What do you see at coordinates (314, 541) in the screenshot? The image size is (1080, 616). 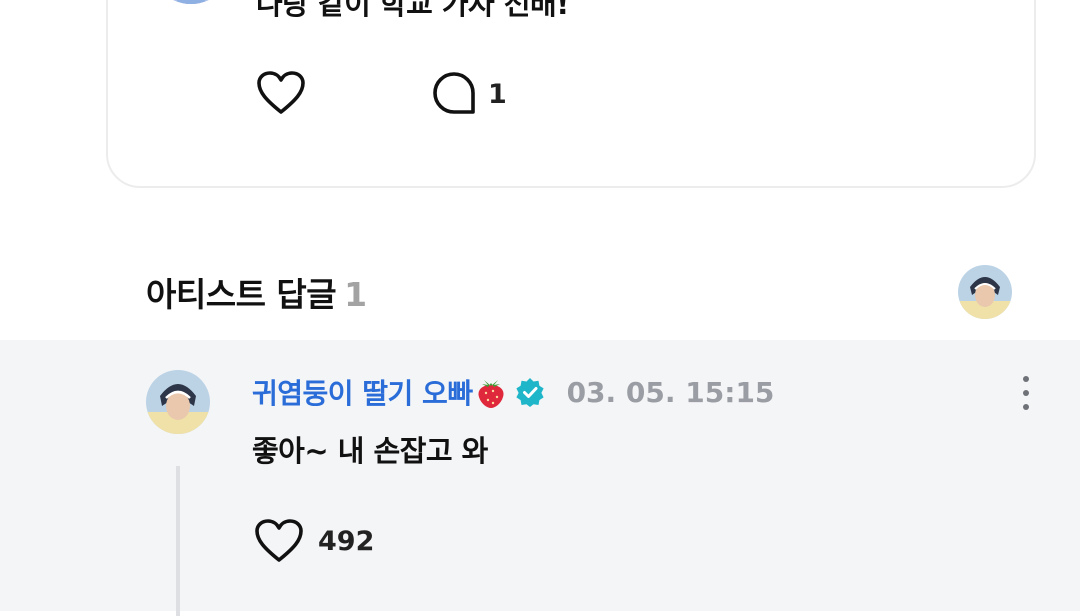 I see `reply-like-button: 492` at bounding box center [314, 541].